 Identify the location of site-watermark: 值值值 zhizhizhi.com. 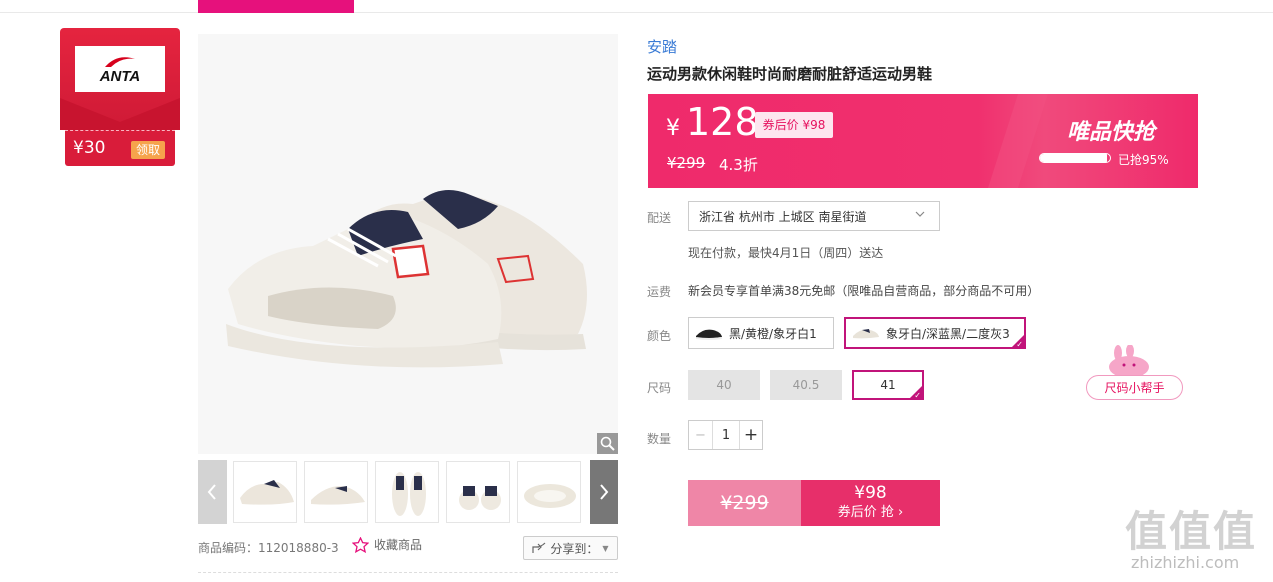
(1191, 535).